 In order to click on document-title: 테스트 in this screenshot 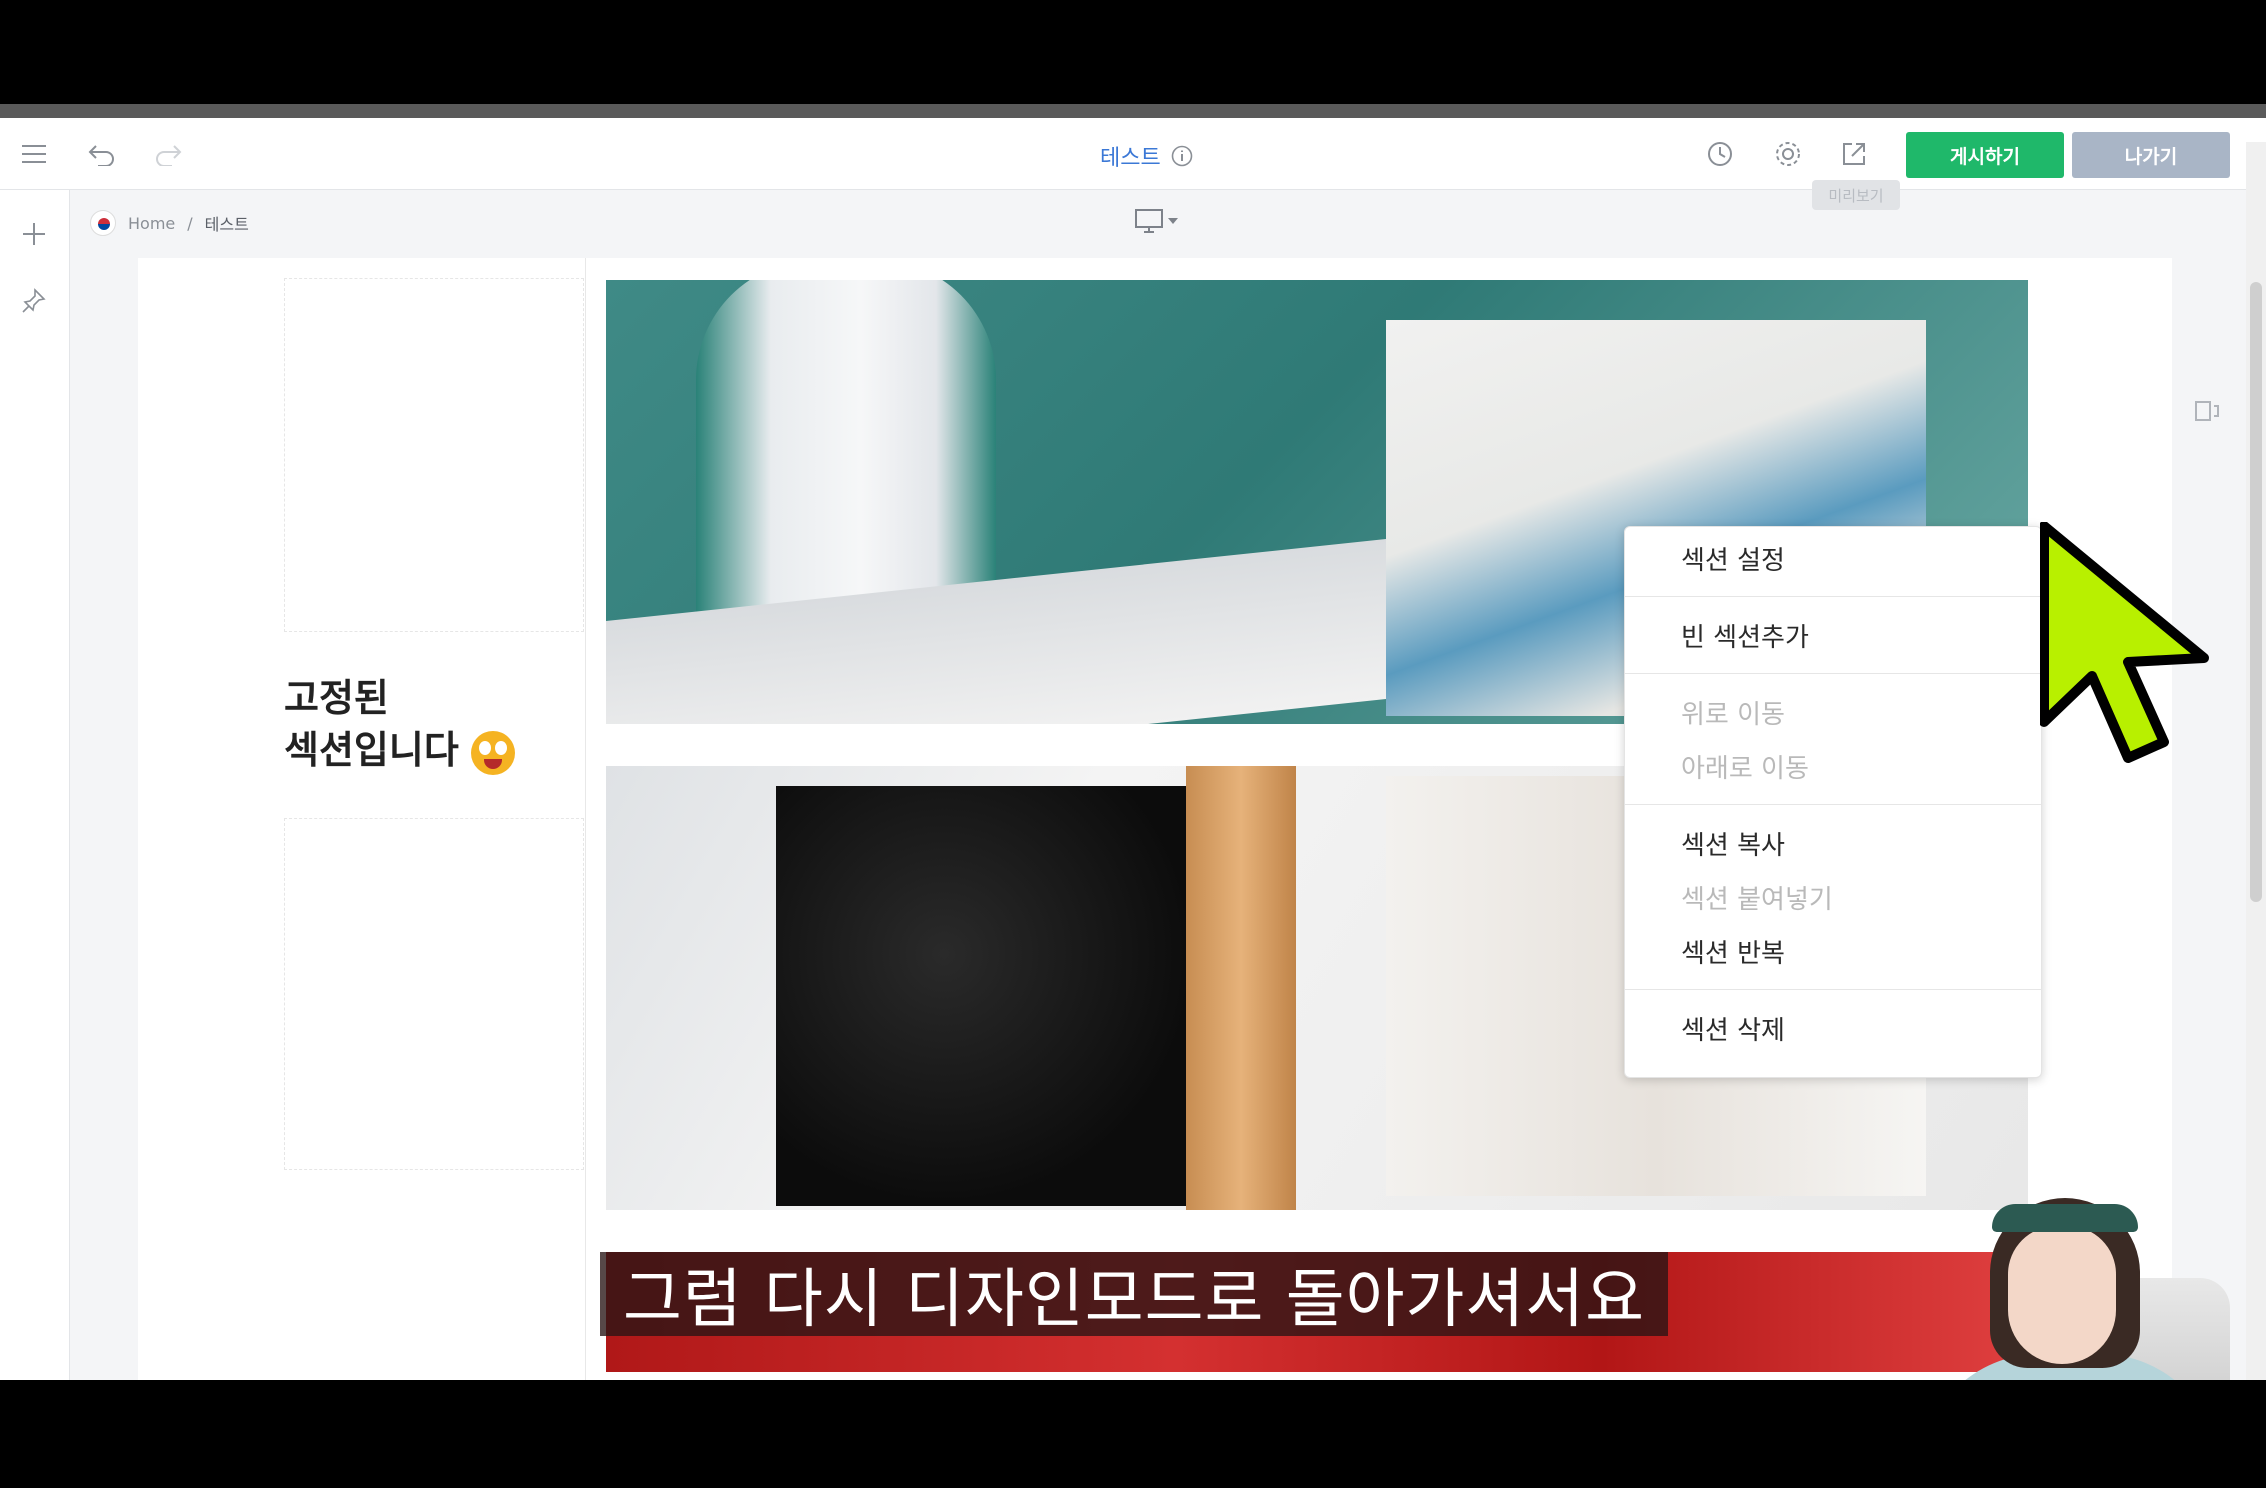, I will do `click(1146, 156)`.